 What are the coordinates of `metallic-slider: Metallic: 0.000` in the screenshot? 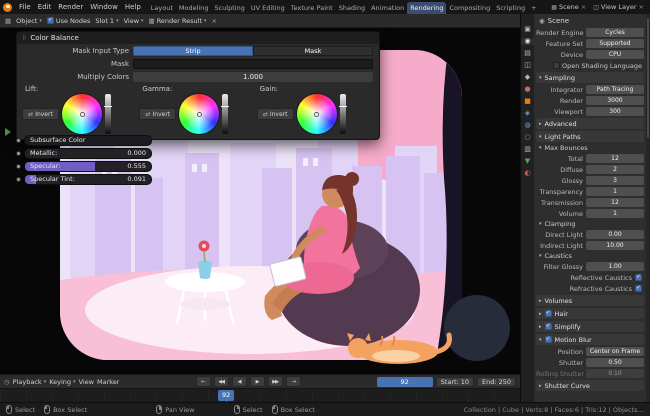 It's located at (88, 153).